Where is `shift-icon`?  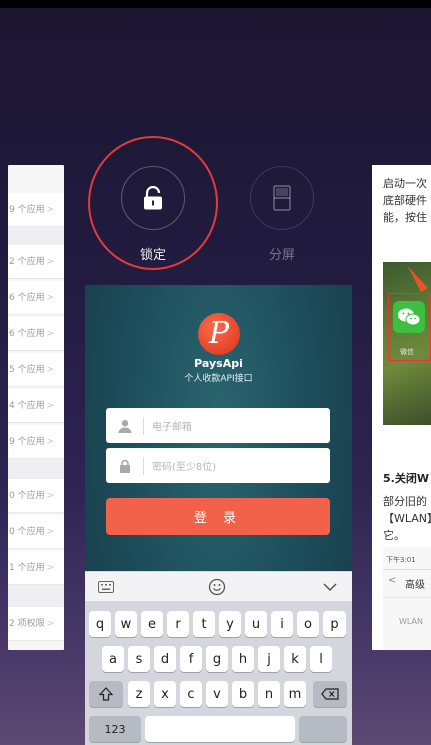 shift-icon is located at coordinates (106, 694).